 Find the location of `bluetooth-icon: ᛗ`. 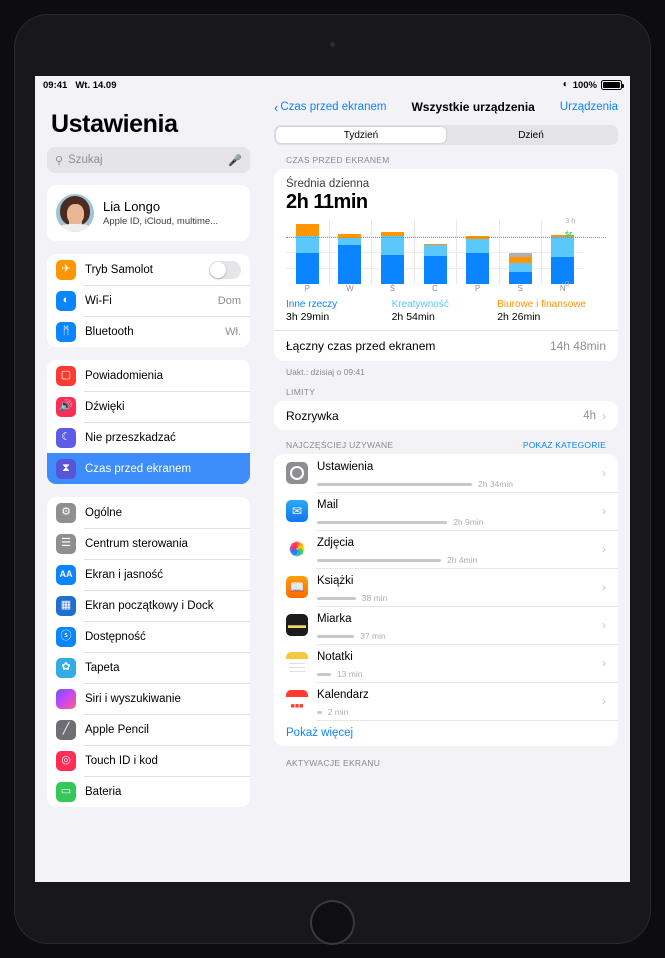

bluetooth-icon: ᛗ is located at coordinates (66, 331).